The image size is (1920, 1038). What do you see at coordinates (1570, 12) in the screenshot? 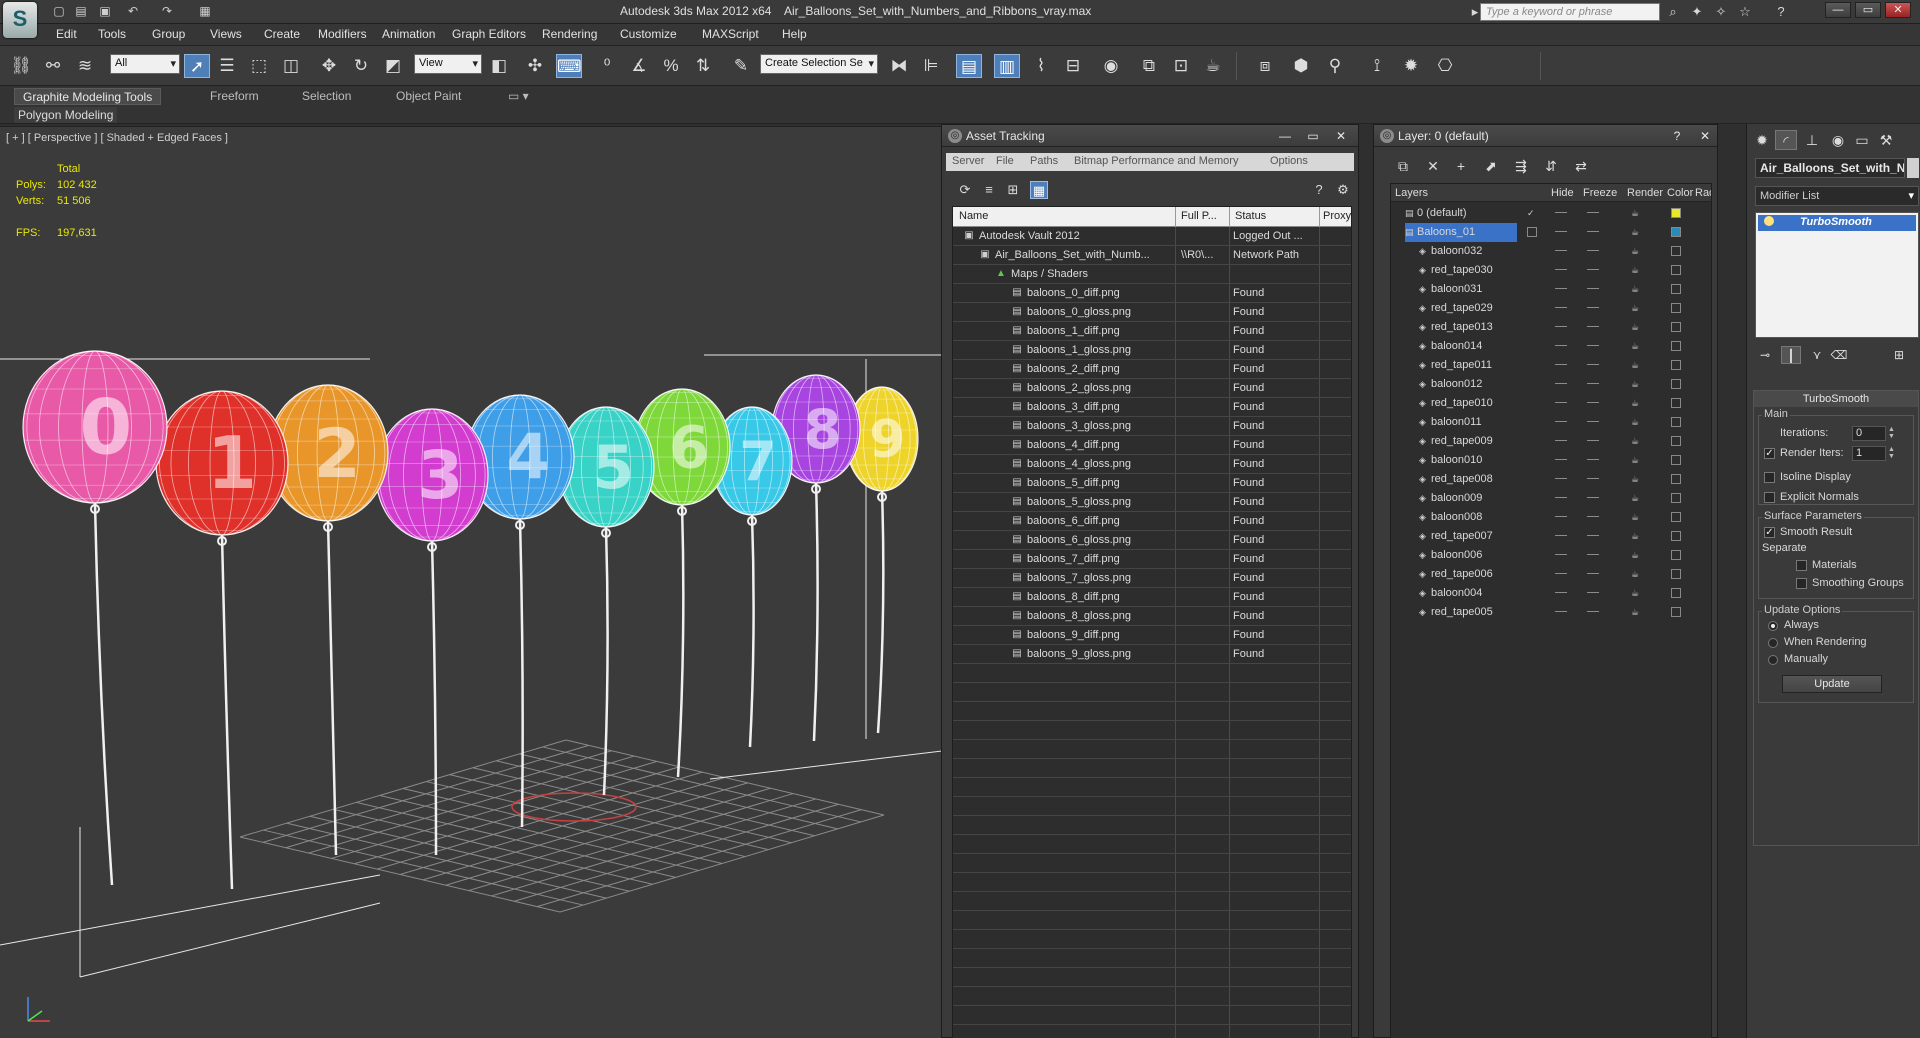
I see `search-input: Type a keyword or phrase` at bounding box center [1570, 12].